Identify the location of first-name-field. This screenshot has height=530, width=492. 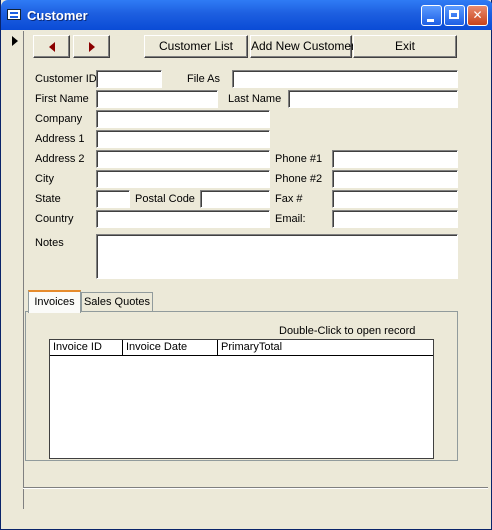
(157, 99).